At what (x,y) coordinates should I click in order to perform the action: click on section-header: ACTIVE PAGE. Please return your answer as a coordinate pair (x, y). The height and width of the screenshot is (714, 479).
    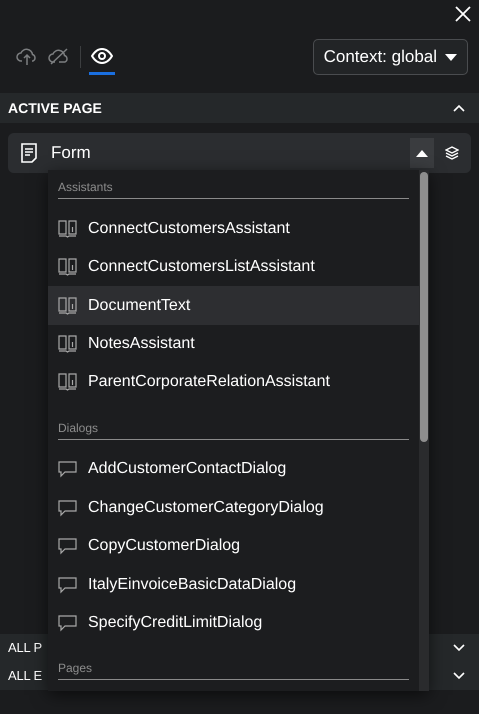
    Looking at the image, I should click on (239, 108).